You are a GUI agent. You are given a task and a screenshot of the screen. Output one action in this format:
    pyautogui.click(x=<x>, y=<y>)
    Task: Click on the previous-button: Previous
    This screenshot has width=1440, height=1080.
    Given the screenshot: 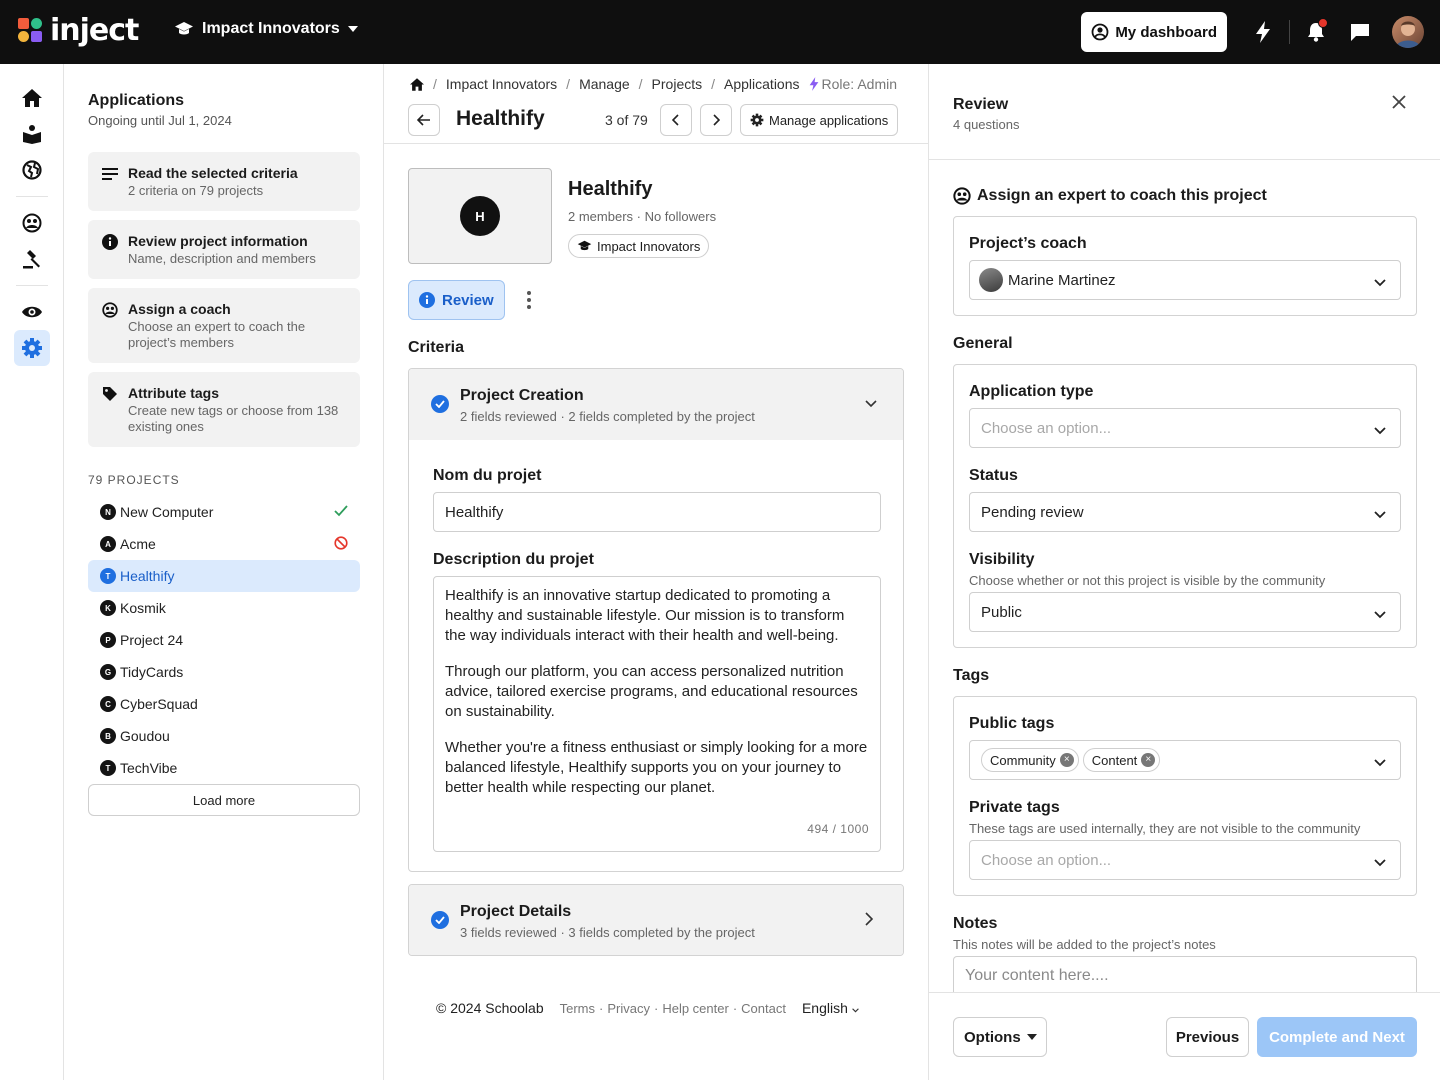 What is the action you would take?
    pyautogui.click(x=1207, y=1037)
    